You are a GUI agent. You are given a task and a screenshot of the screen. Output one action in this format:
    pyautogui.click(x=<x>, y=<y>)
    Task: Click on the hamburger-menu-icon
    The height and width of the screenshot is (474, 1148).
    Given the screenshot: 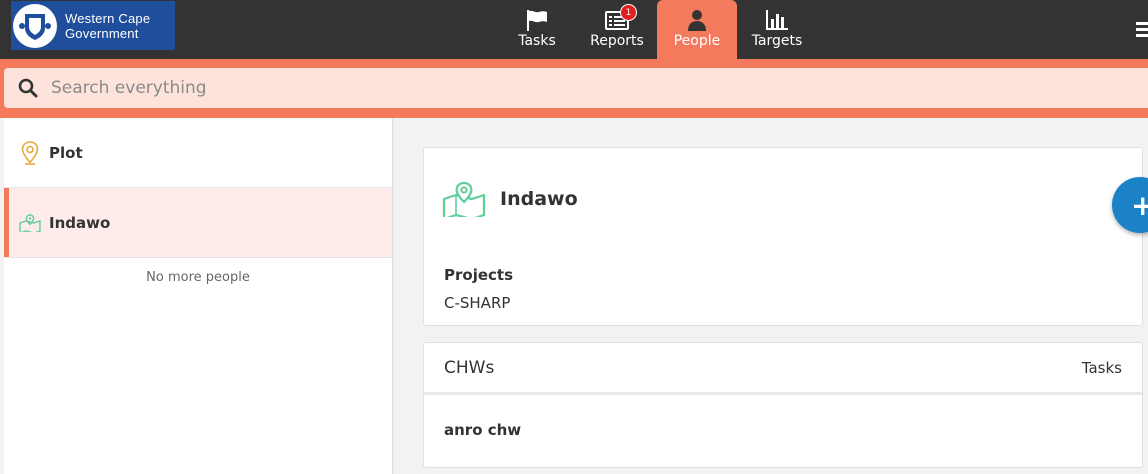 What is the action you would take?
    pyautogui.click(x=1142, y=31)
    